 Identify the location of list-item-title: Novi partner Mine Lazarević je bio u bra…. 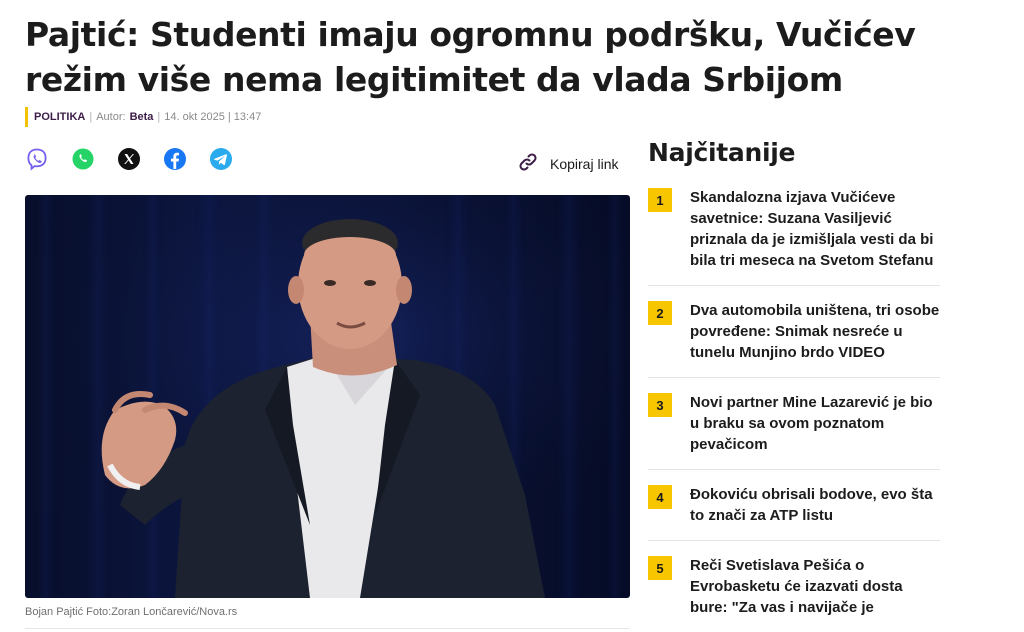
(815, 423).